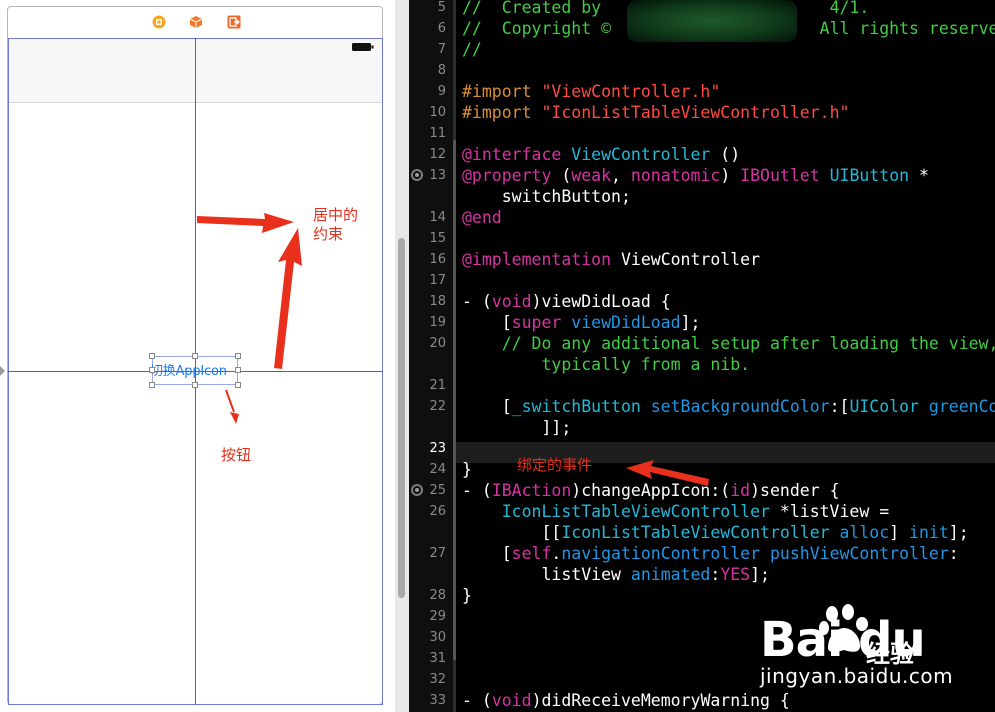 The image size is (995, 712). I want to click on line-number: 16, so click(437, 259).